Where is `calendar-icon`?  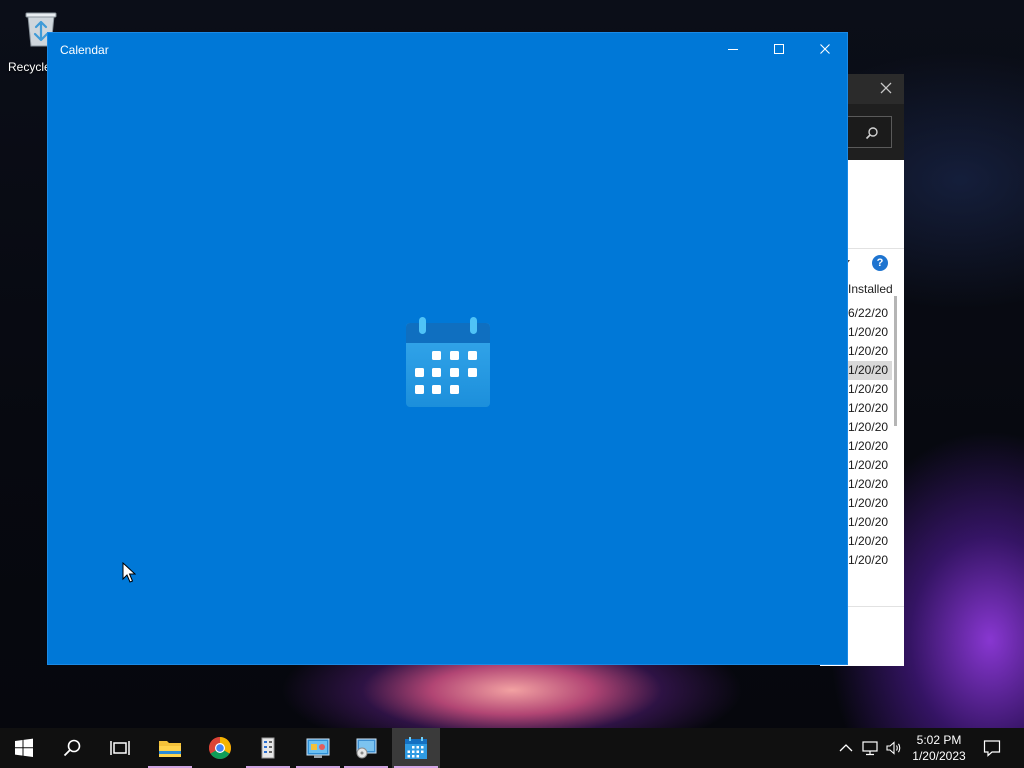
calendar-icon is located at coordinates (416, 748).